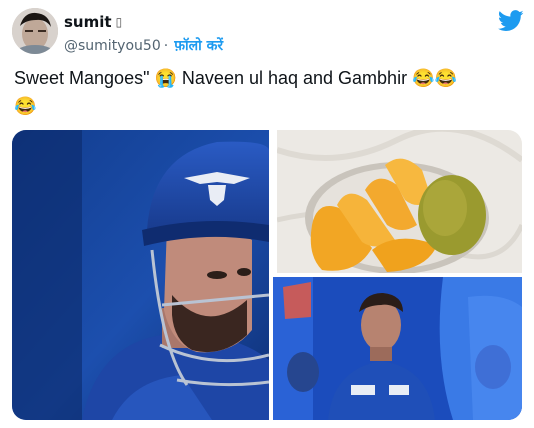  Describe the element at coordinates (82, 78) in the screenshot. I see `tweet-text-part1: Sweet Mangoes"` at that location.